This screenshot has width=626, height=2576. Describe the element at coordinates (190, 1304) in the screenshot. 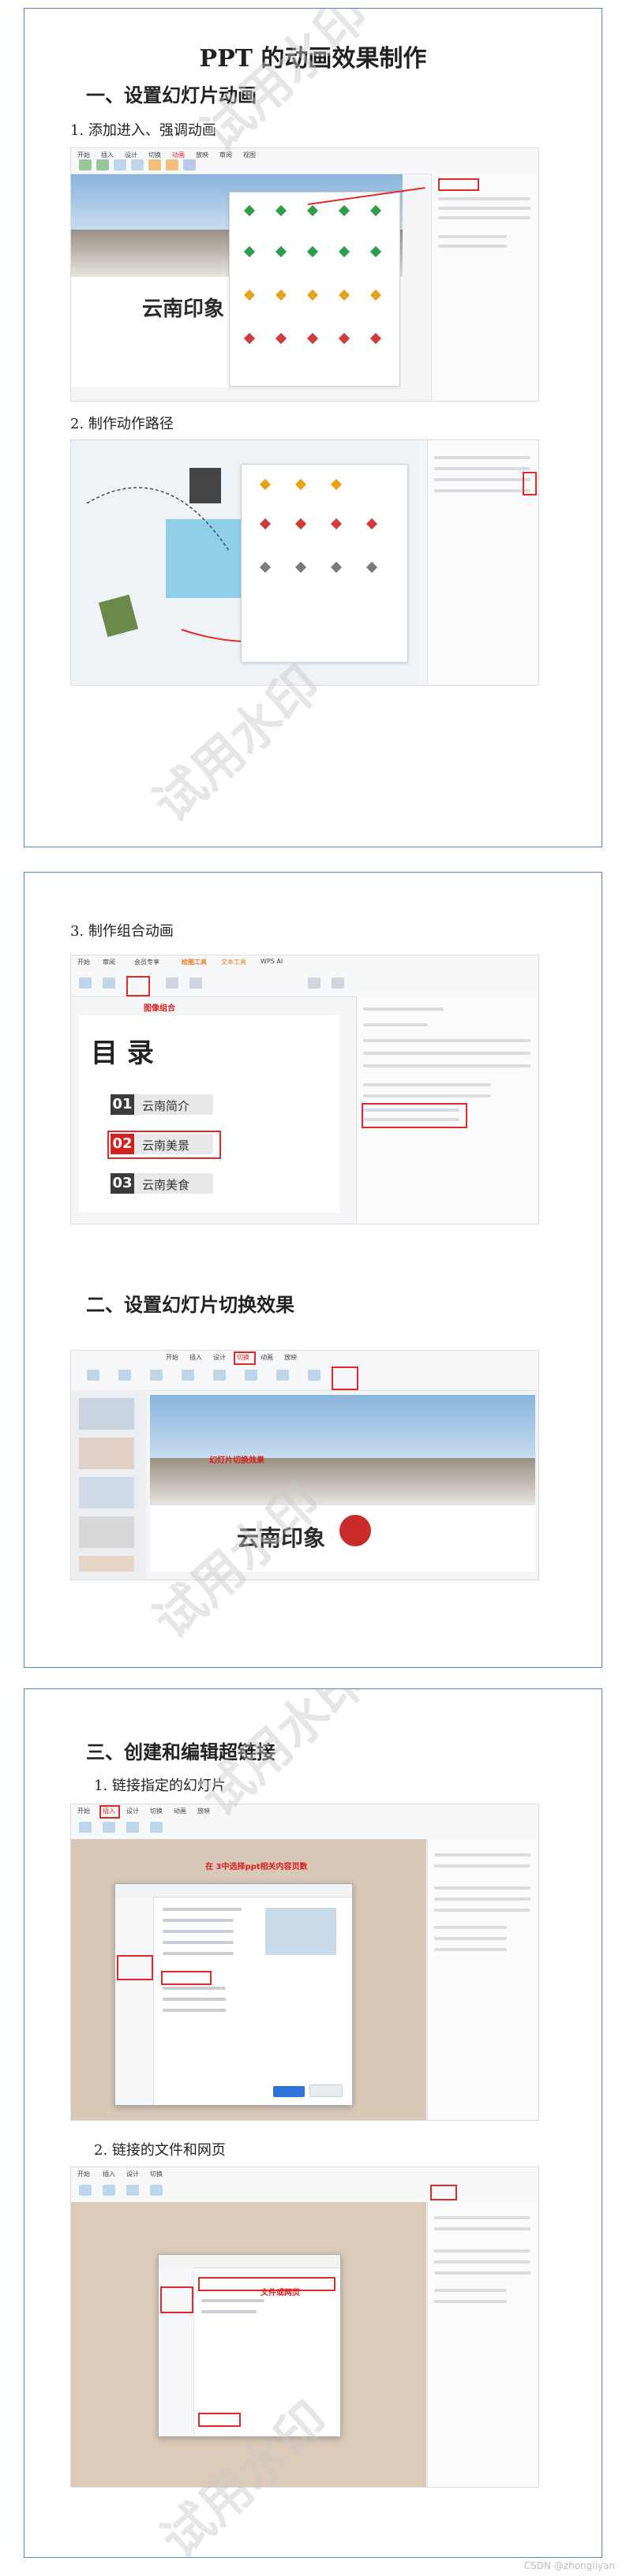

I see `section-2-heading: 二、设置幻灯片切换效果` at that location.